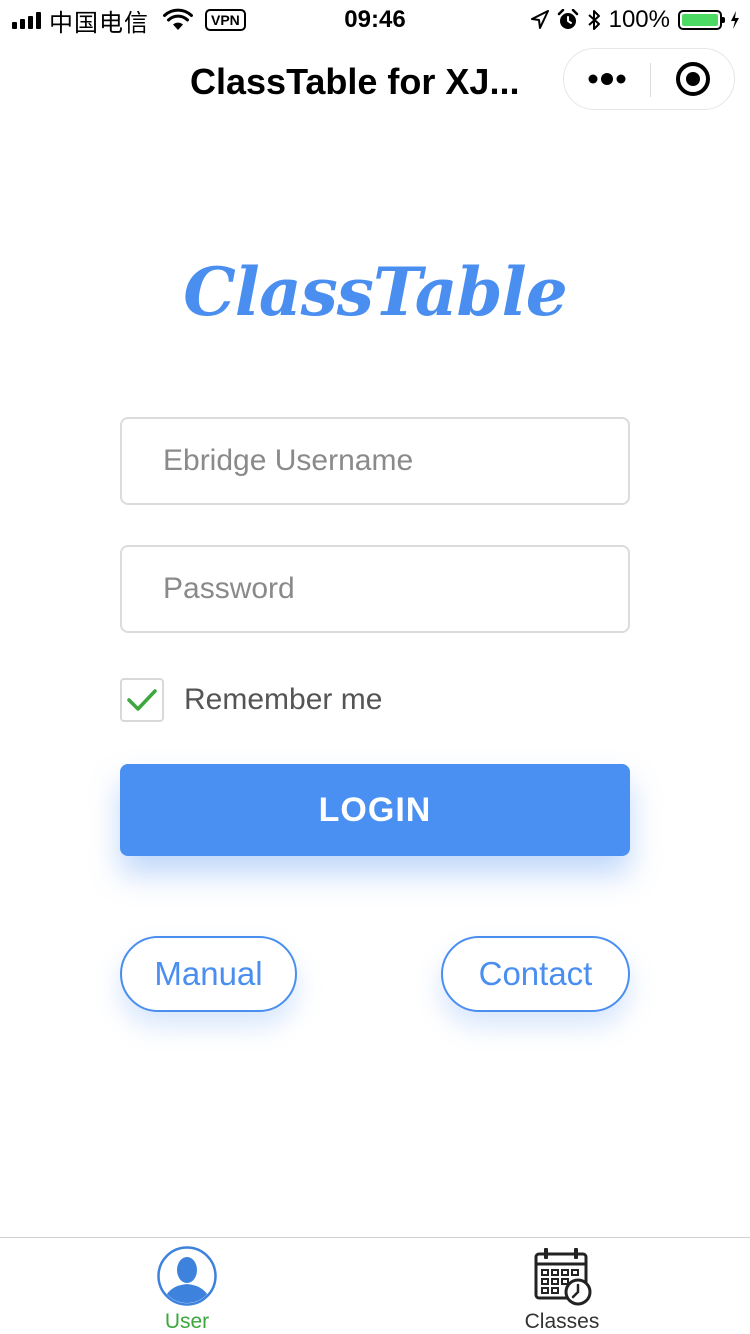 The height and width of the screenshot is (1334, 750). I want to click on status-bar: 中国电信 VPN 09:46 100%, so click(375, 20).